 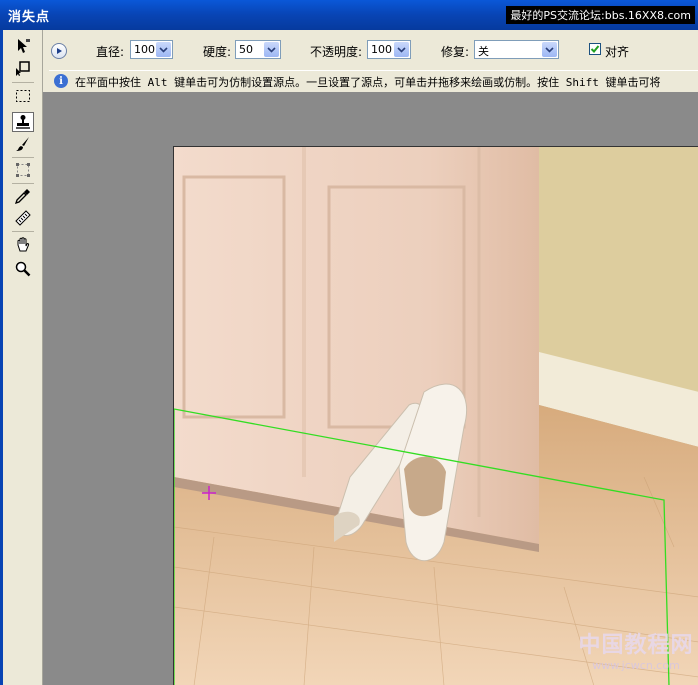 I want to click on measure-tool-button, so click(x=23, y=218).